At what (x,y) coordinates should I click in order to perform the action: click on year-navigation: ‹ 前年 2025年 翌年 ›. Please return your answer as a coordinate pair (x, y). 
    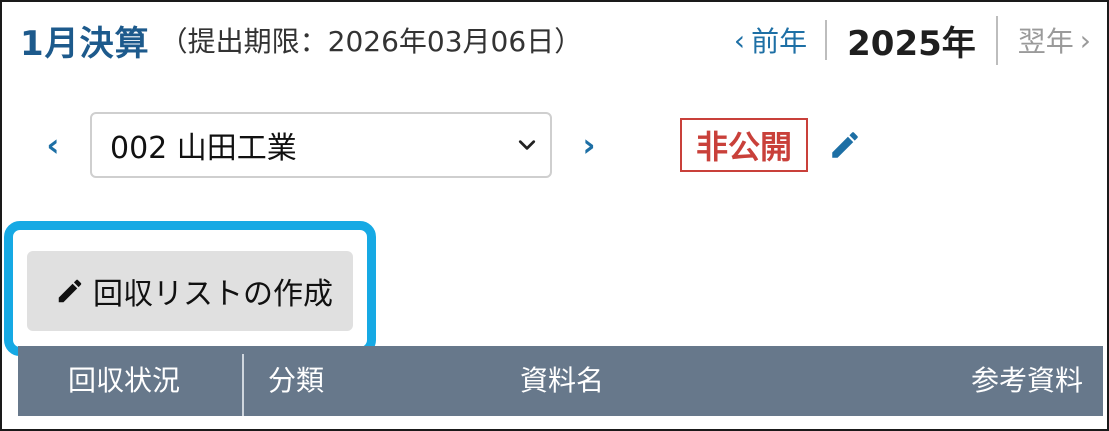
    Looking at the image, I should click on (912, 40).